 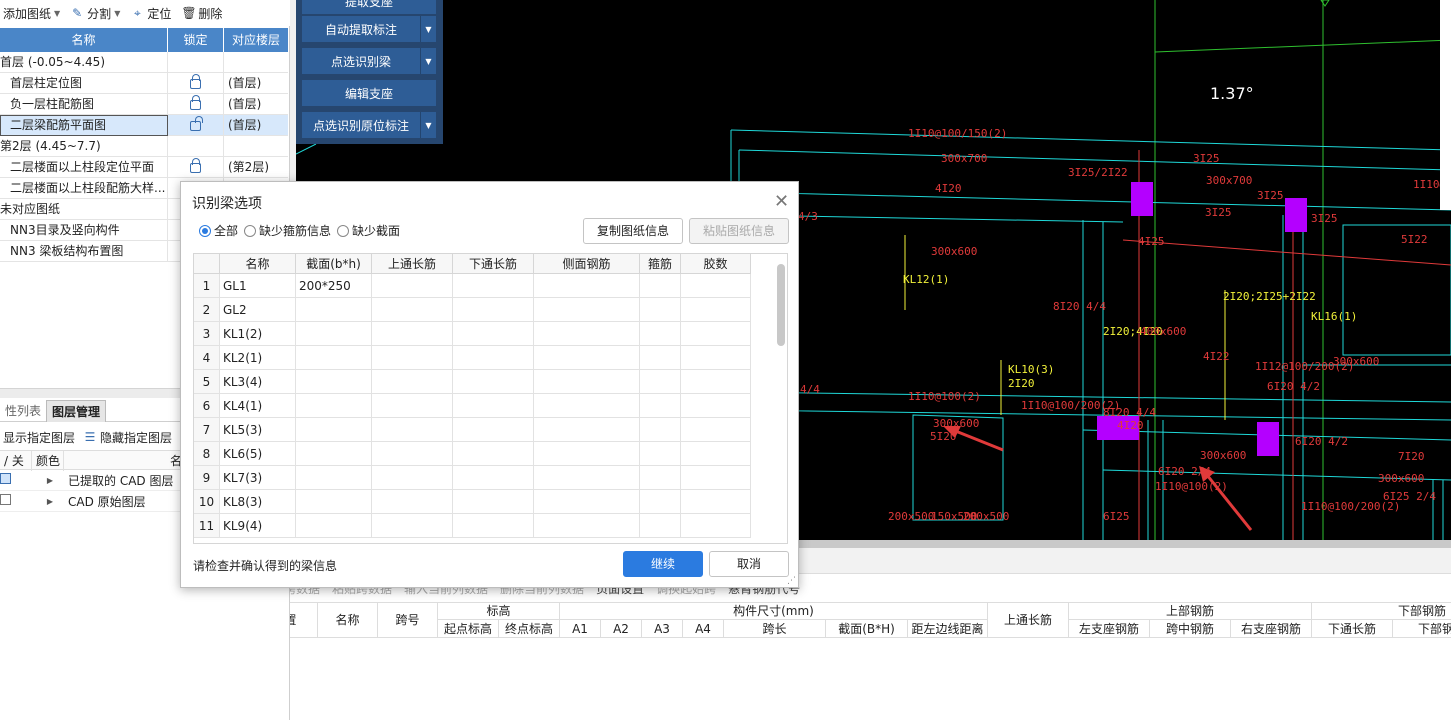 What do you see at coordinates (369, 61) in the screenshot?
I see `pick-recognize-beam-button: 点选识别梁 ▼` at bounding box center [369, 61].